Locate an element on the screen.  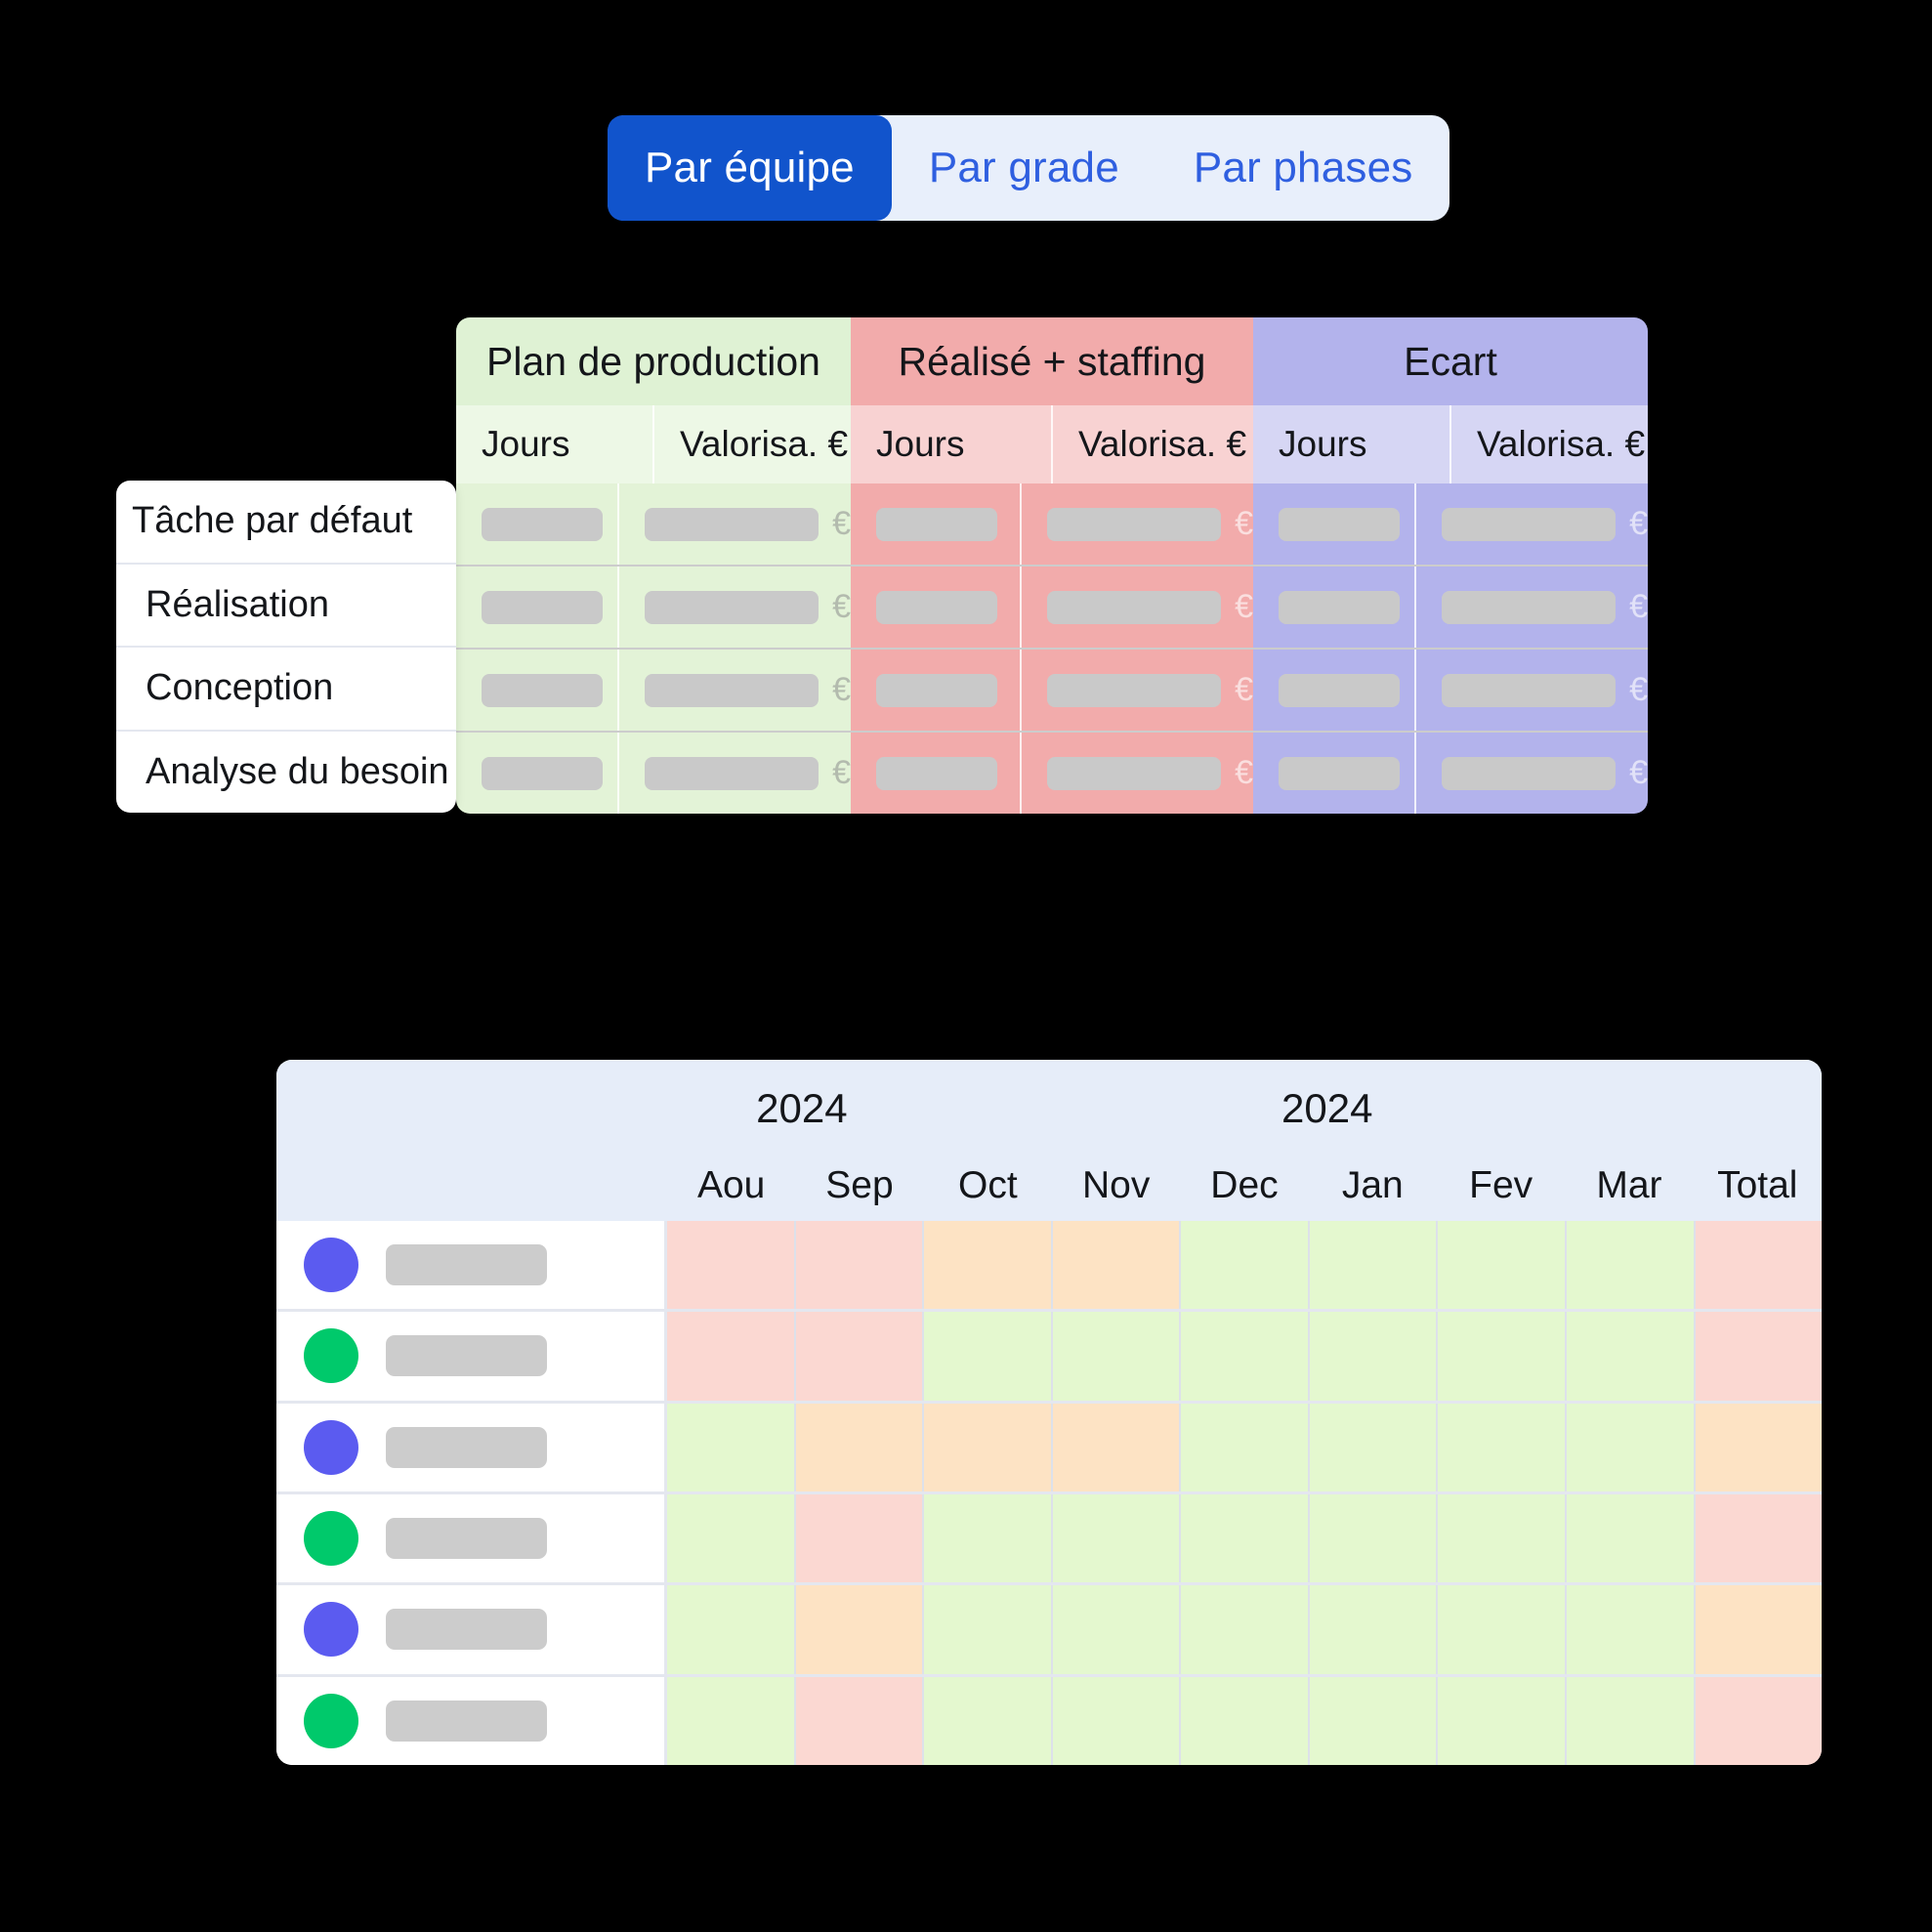
timeline-month-header: Fev is located at coordinates (1501, 1185).